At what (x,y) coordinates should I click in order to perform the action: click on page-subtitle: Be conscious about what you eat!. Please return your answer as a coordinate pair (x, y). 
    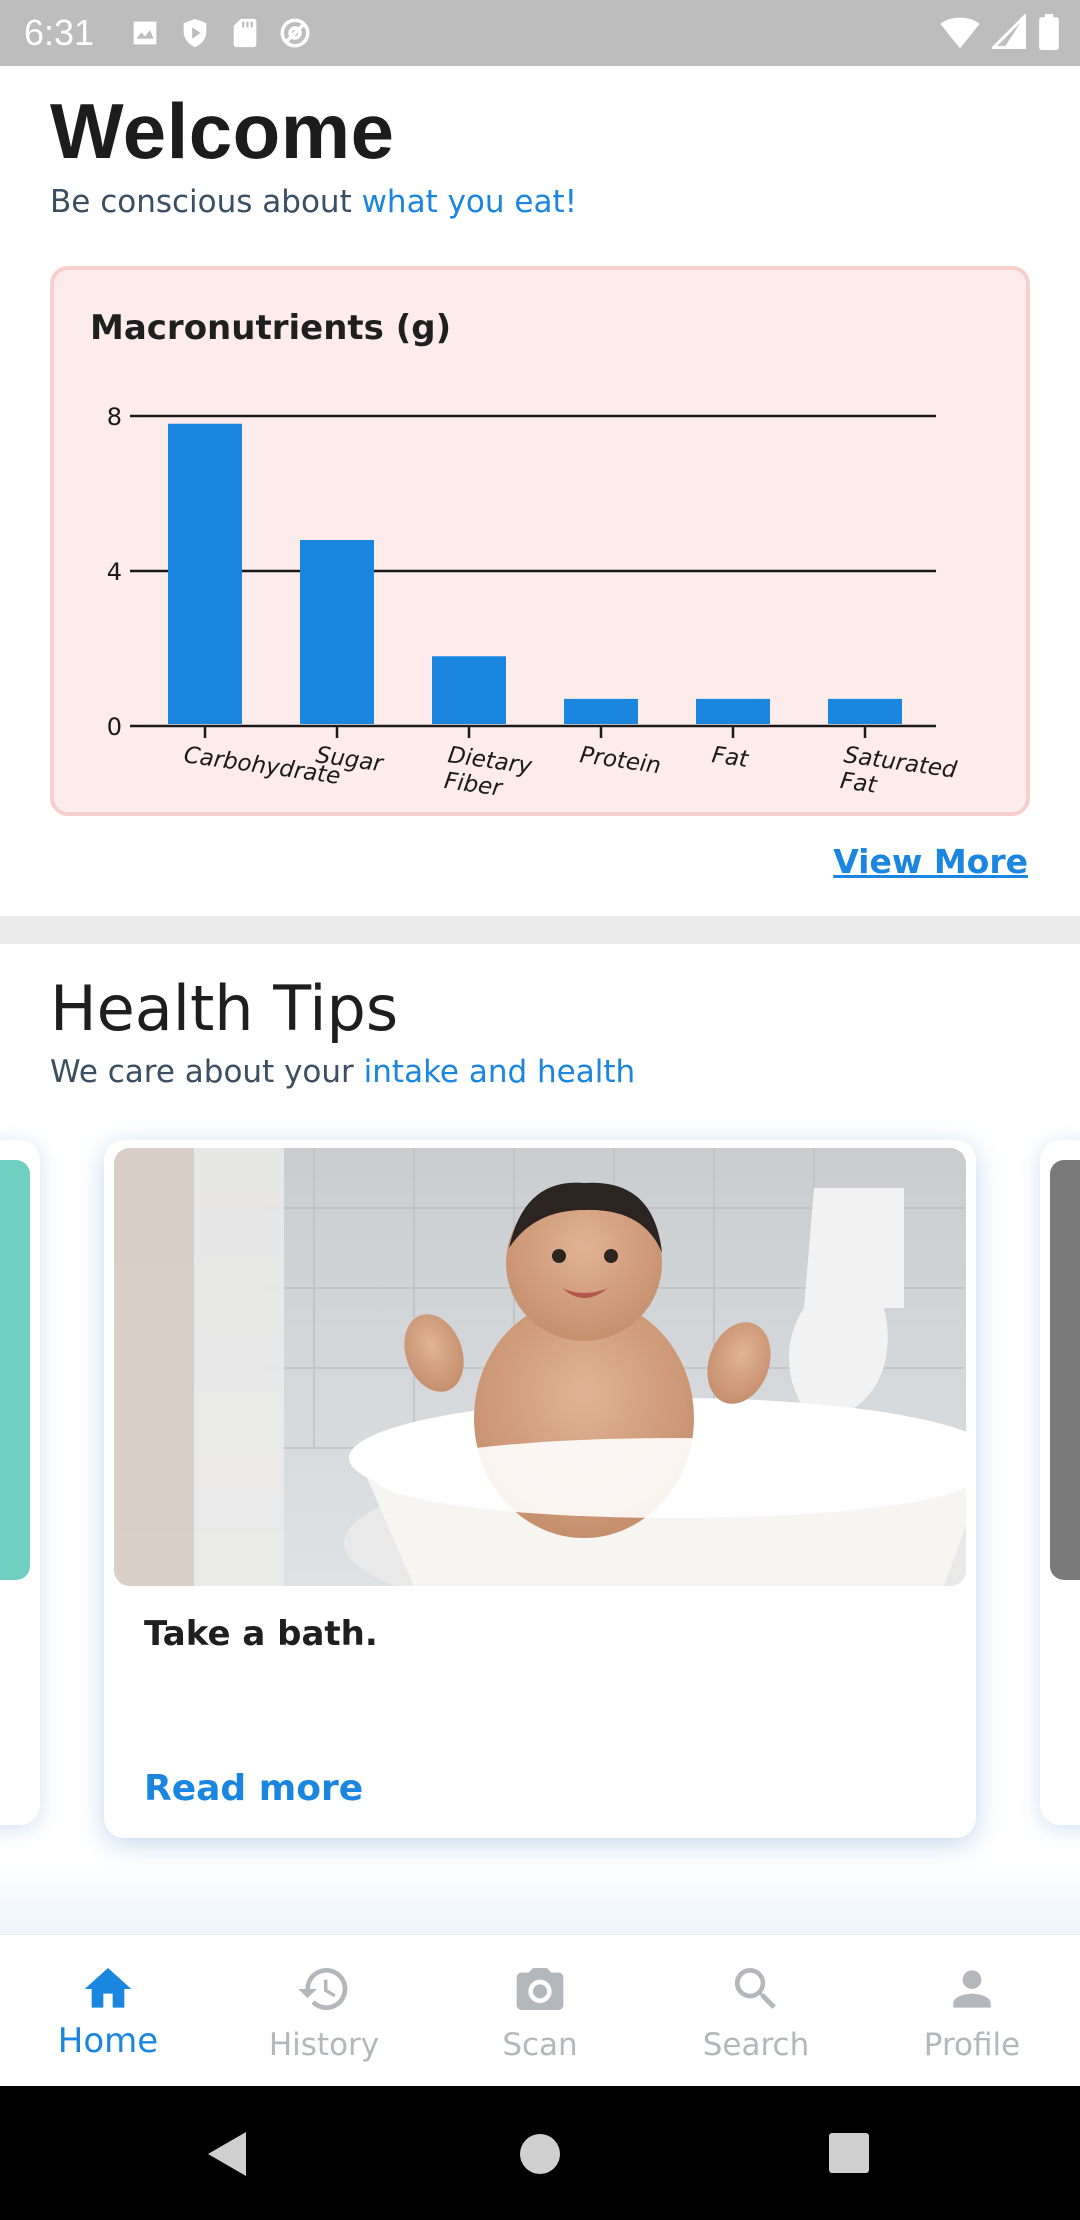
    Looking at the image, I should click on (313, 202).